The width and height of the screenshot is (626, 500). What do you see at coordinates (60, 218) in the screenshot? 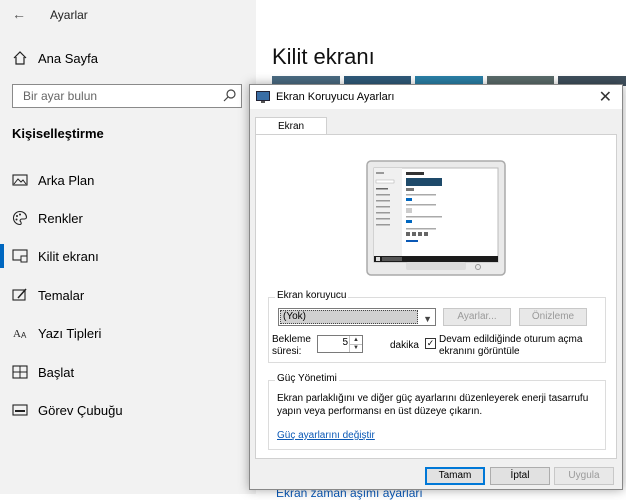
I see `sidebar-item-label: Renkler` at bounding box center [60, 218].